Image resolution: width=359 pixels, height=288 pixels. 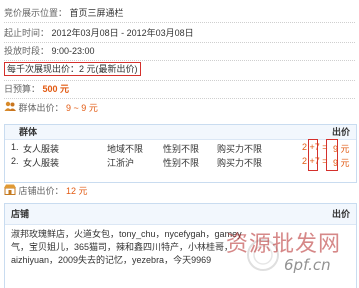 What do you see at coordinates (41, 108) in the screenshot?
I see `crowd-bid-label: 群体出价：` at bounding box center [41, 108].